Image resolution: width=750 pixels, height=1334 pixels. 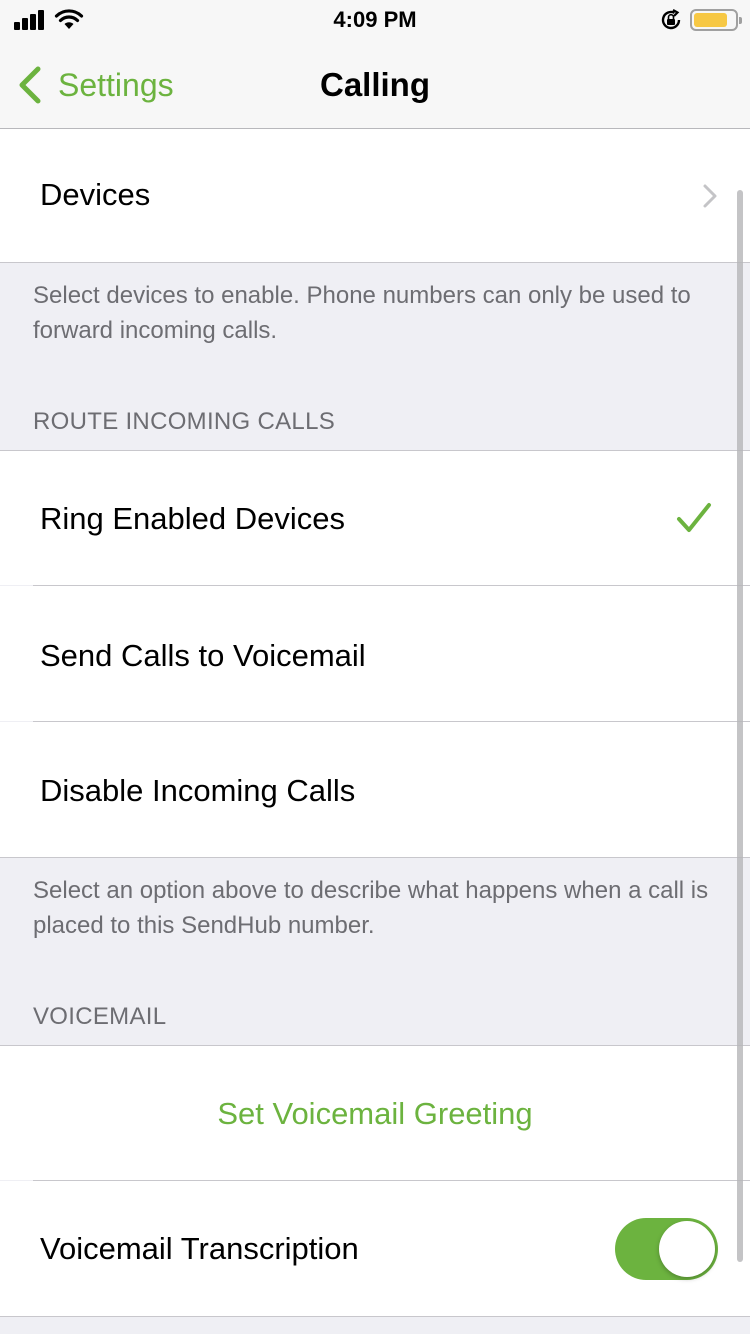 I want to click on status-bar: 4:09 PM, so click(x=375, y=20).